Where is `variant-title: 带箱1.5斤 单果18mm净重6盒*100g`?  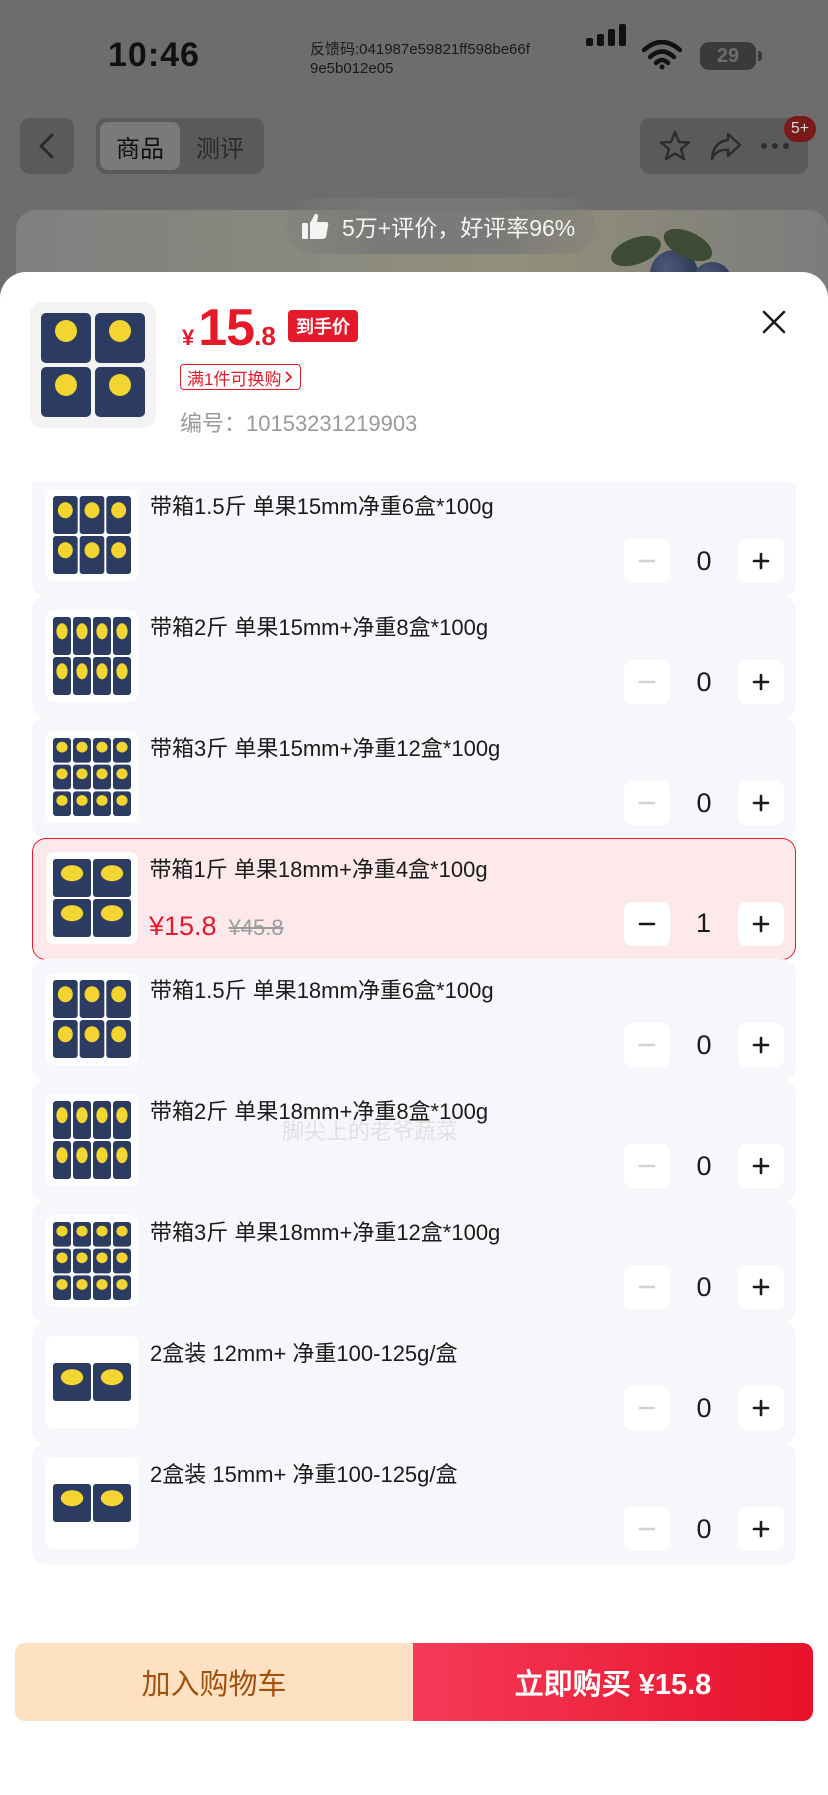
variant-title: 带箱1.5斤 单果18mm净重6盒*100g is located at coordinates (322, 990).